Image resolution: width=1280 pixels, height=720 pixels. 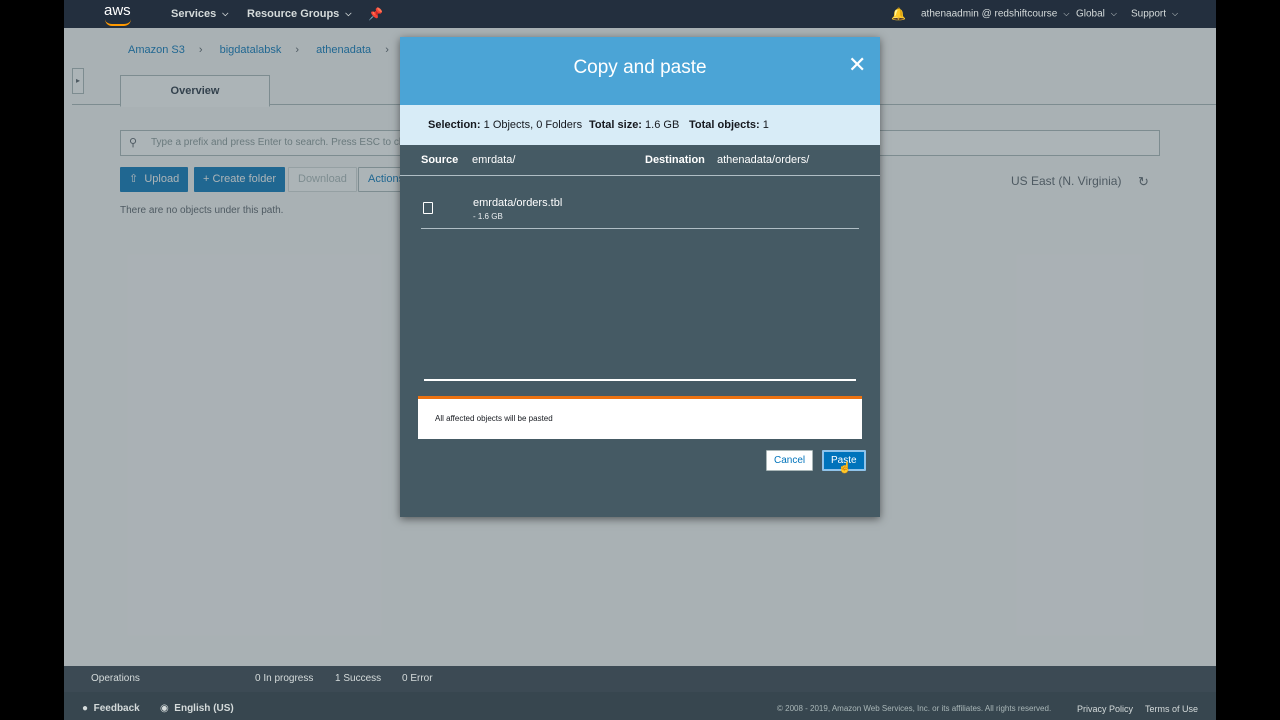 What do you see at coordinates (194, 14) in the screenshot?
I see `services-label: Services` at bounding box center [194, 14].